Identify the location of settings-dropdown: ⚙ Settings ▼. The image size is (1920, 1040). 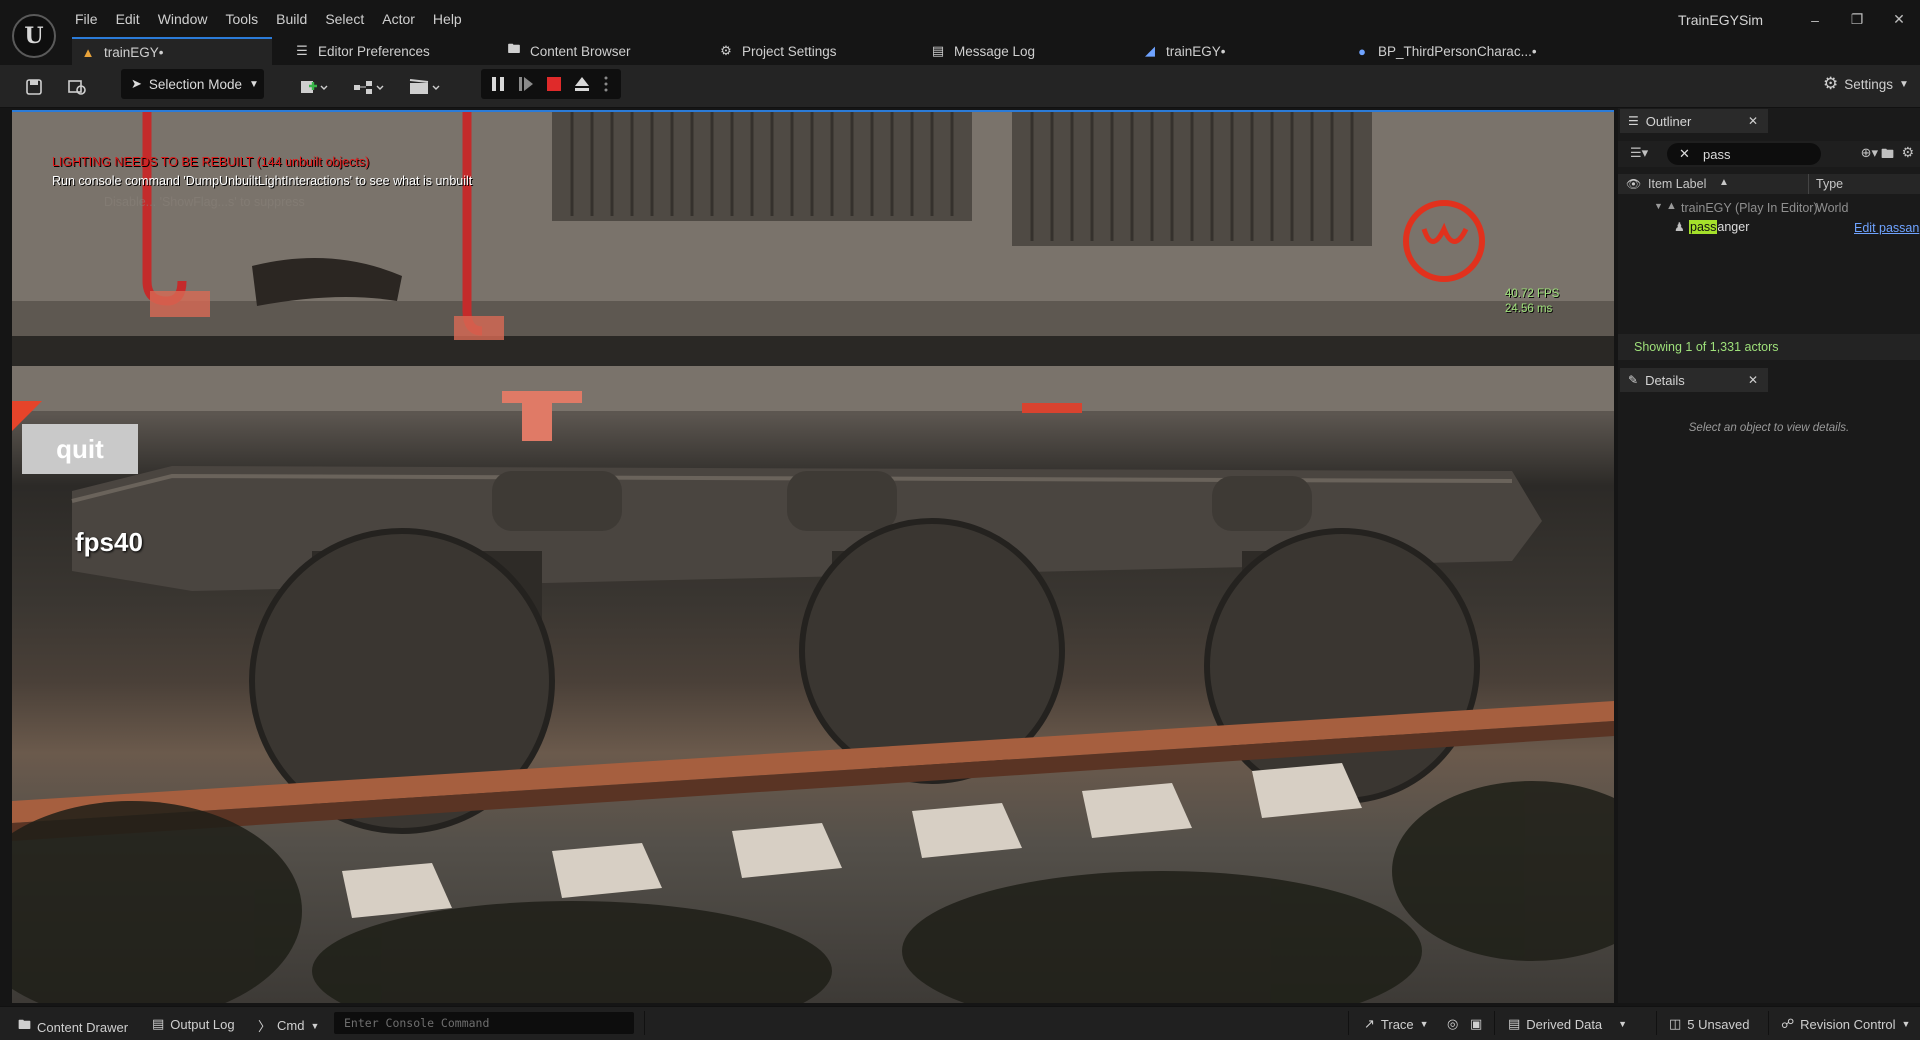
(1866, 84).